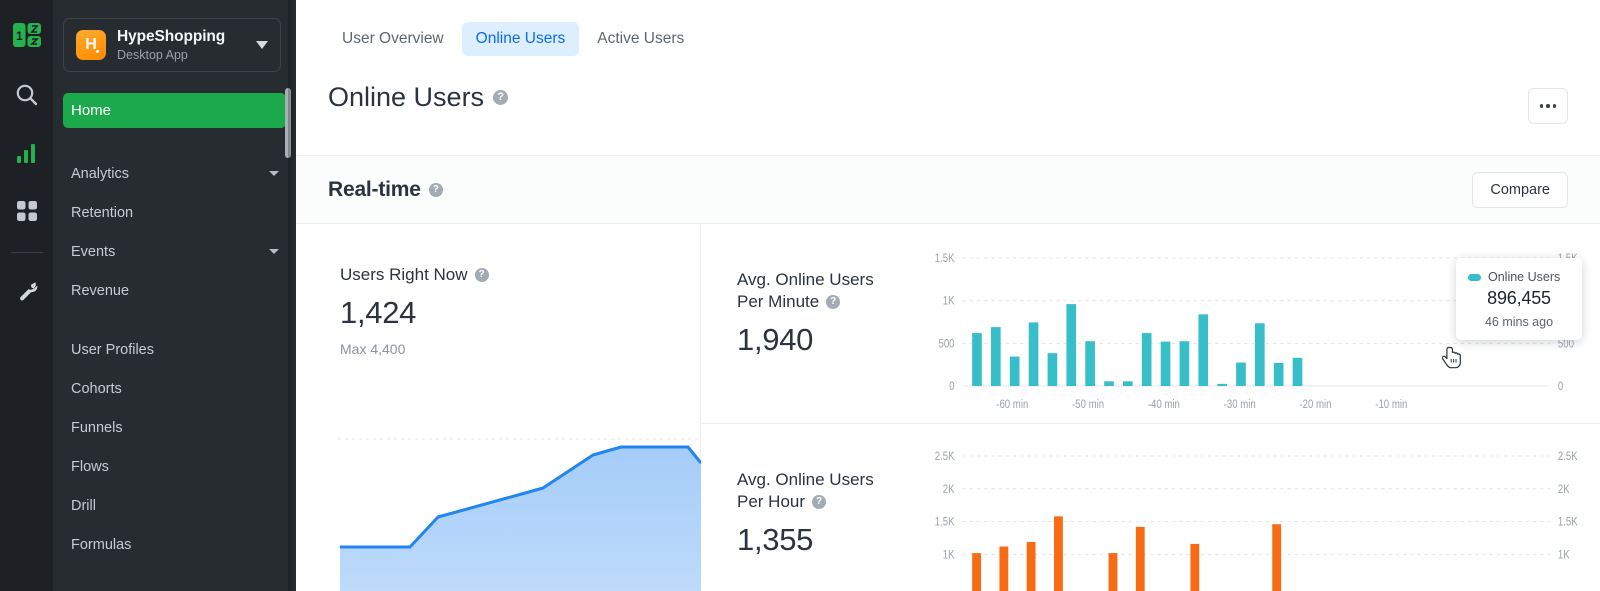 The width and height of the screenshot is (1600, 591). Describe the element at coordinates (174, 427) in the screenshot. I see `sidebar-item-funnels: Funnels` at that location.